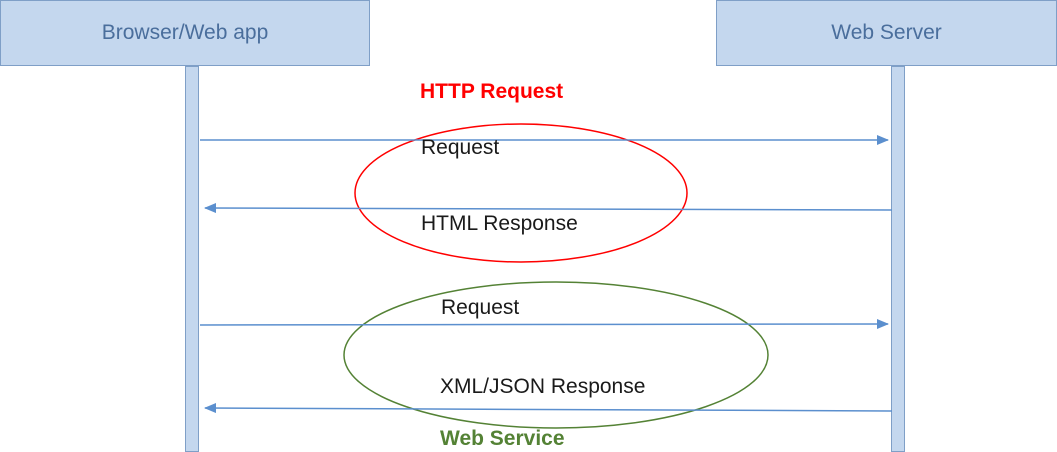  I want to click on ws-request-label: Request, so click(480, 307).